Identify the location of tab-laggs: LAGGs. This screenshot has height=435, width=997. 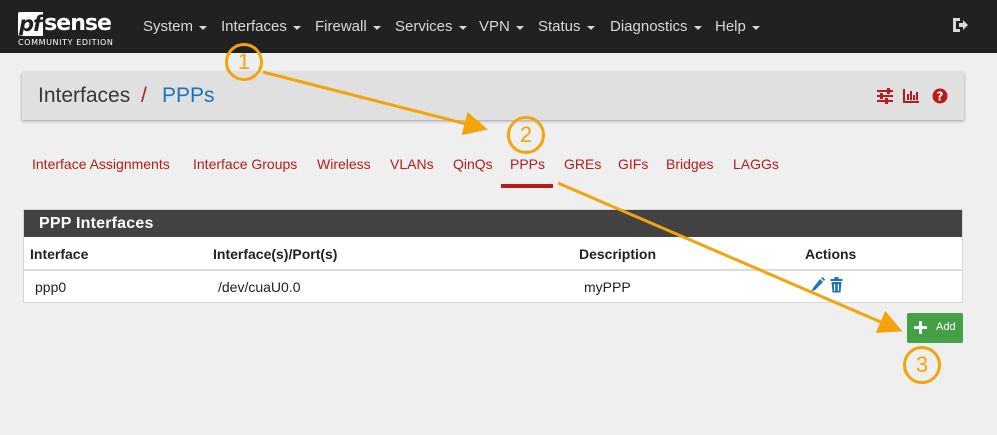
(756, 164).